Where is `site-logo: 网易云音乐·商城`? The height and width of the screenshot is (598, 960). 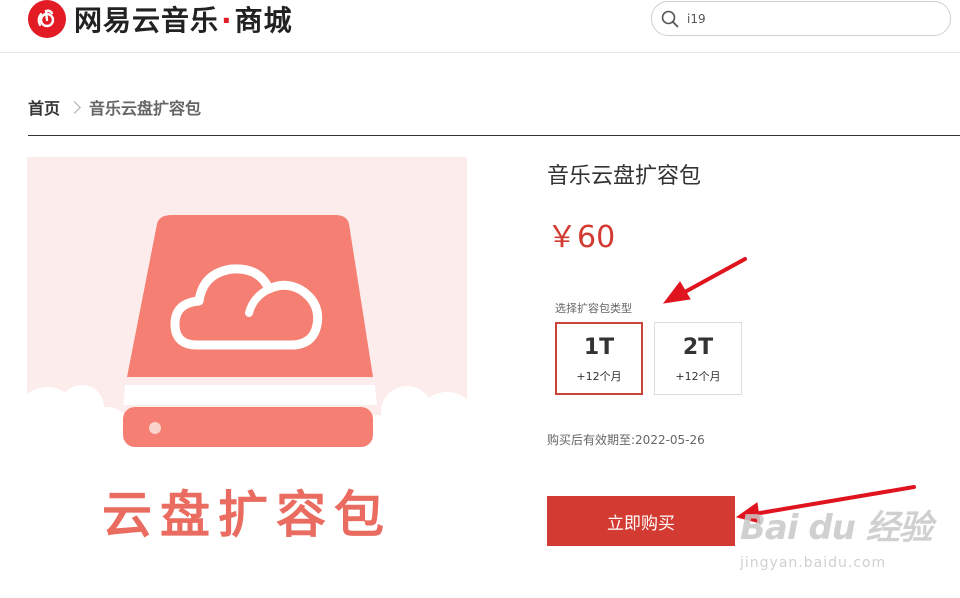 site-logo: 网易云音乐·商城 is located at coordinates (160, 19).